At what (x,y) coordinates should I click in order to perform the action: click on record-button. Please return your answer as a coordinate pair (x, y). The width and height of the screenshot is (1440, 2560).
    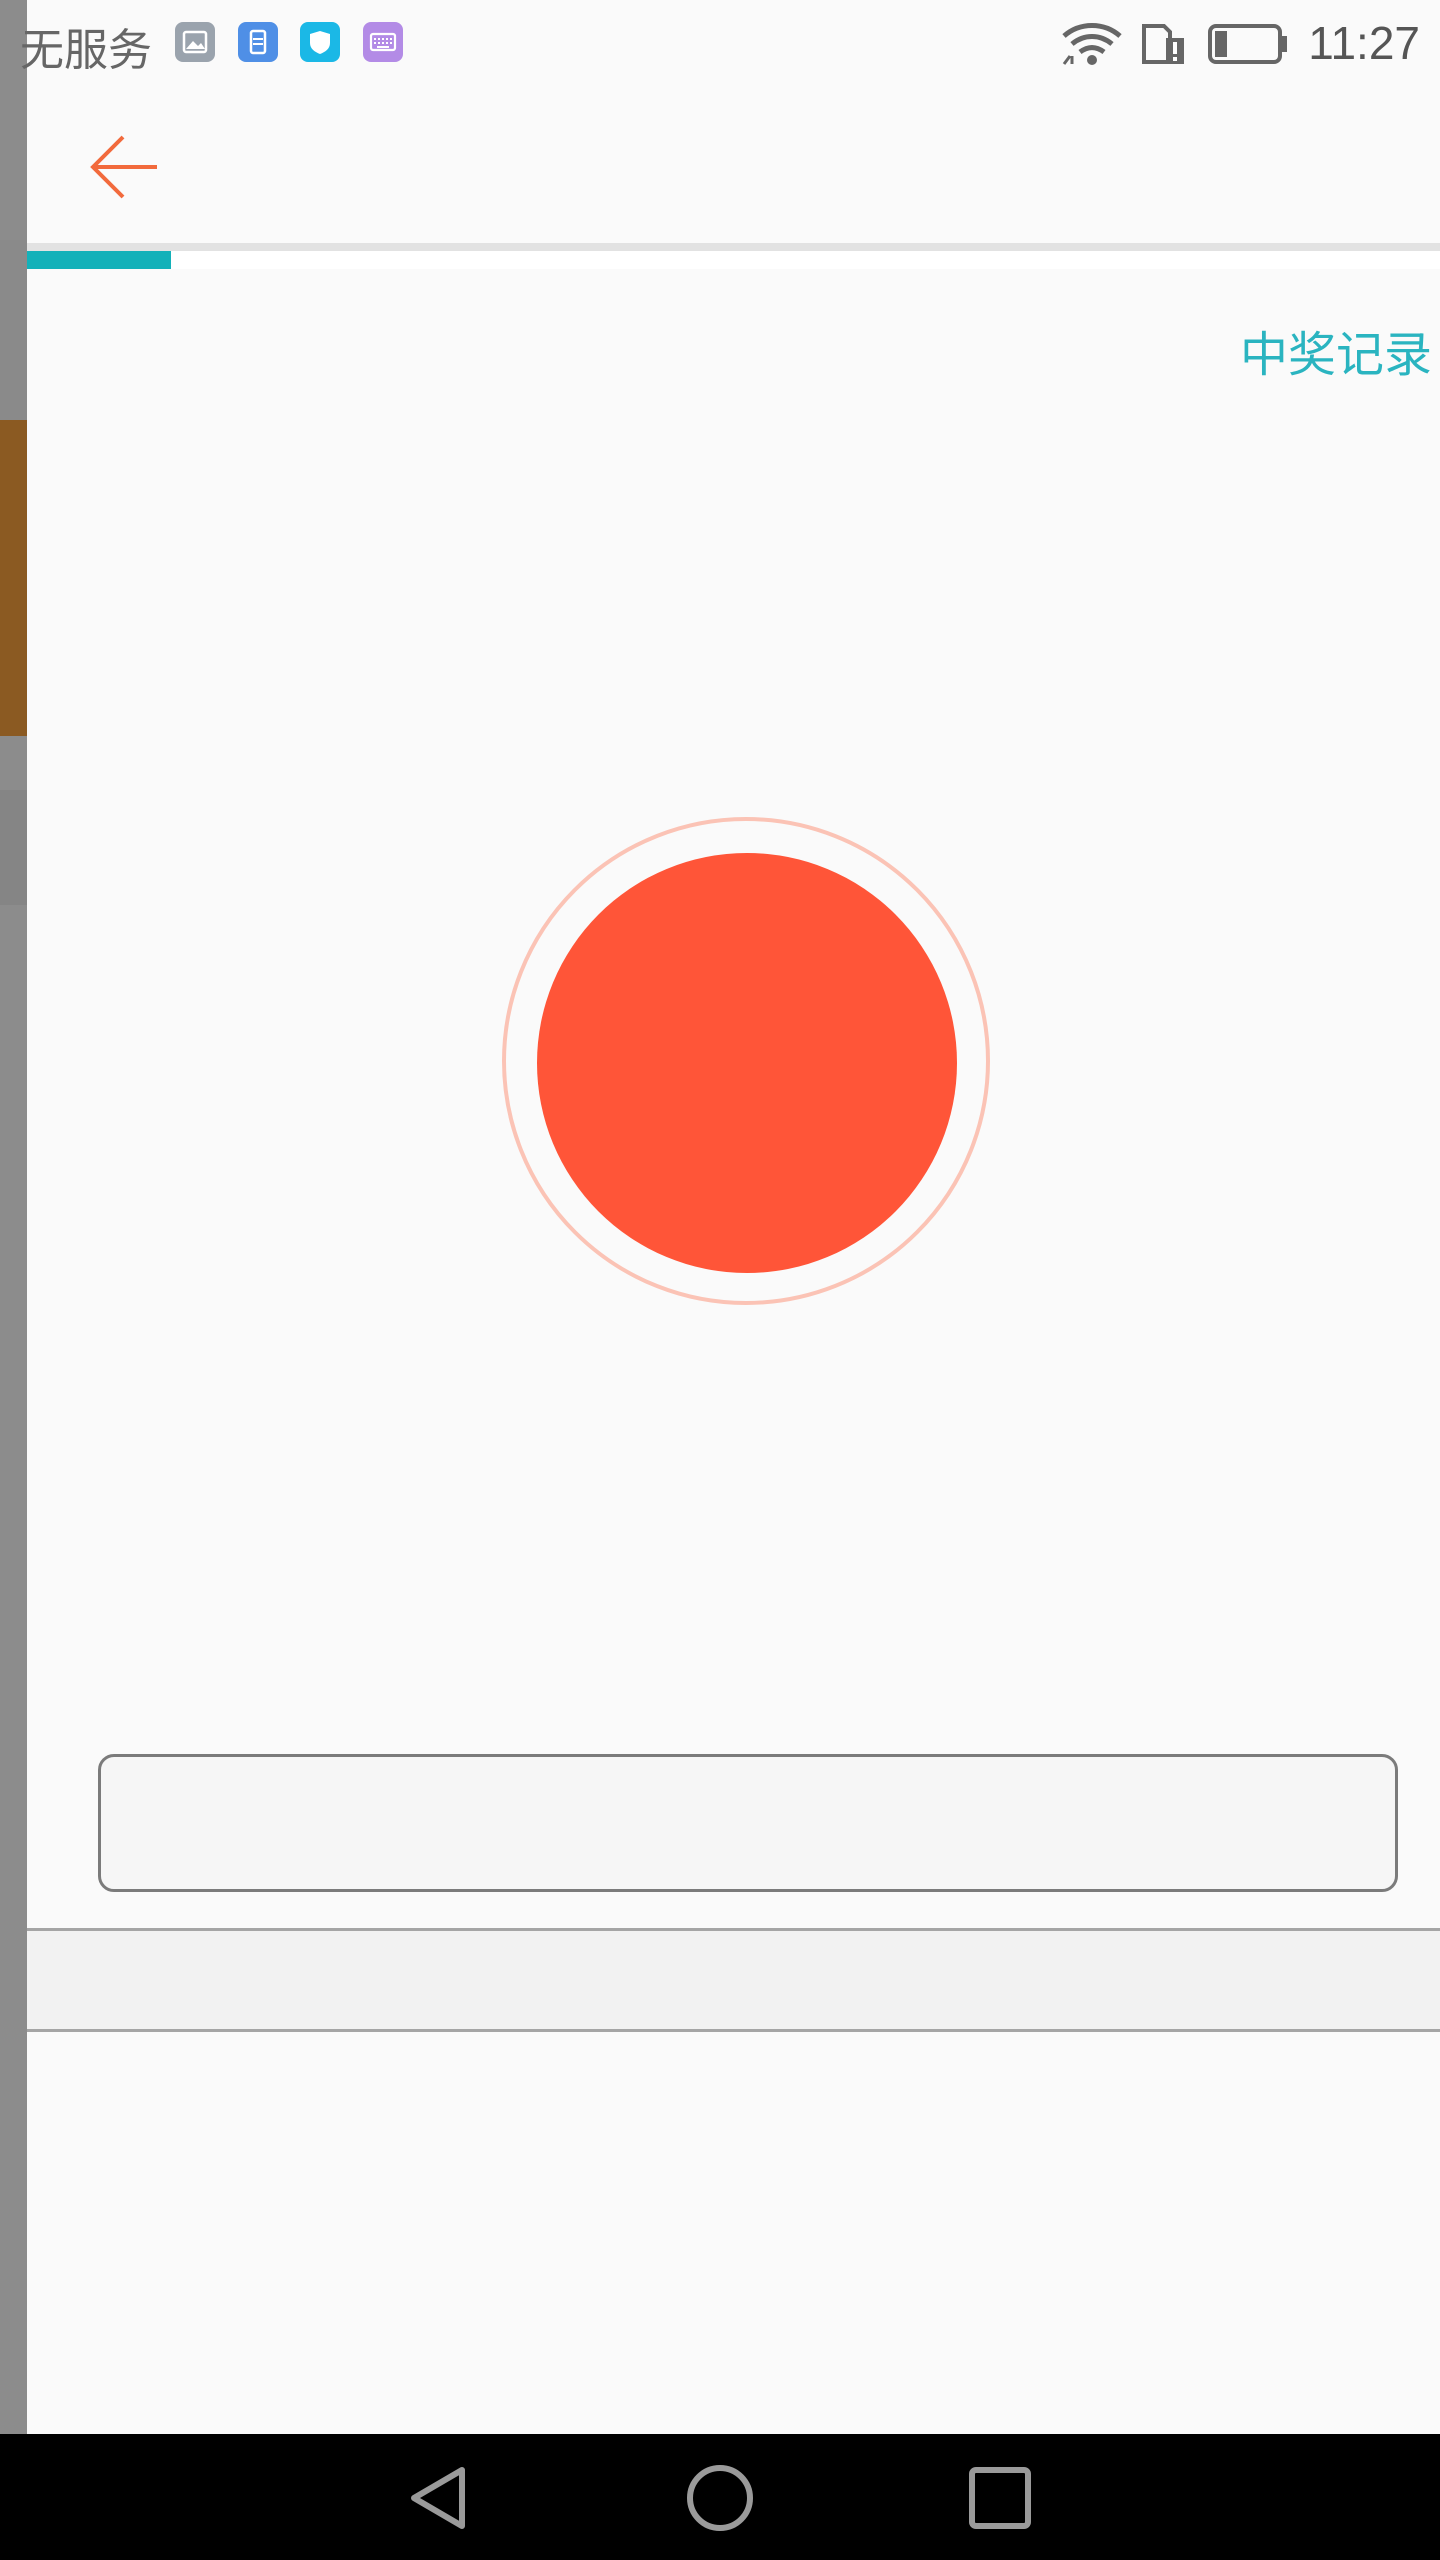
    Looking at the image, I should click on (747, 1063).